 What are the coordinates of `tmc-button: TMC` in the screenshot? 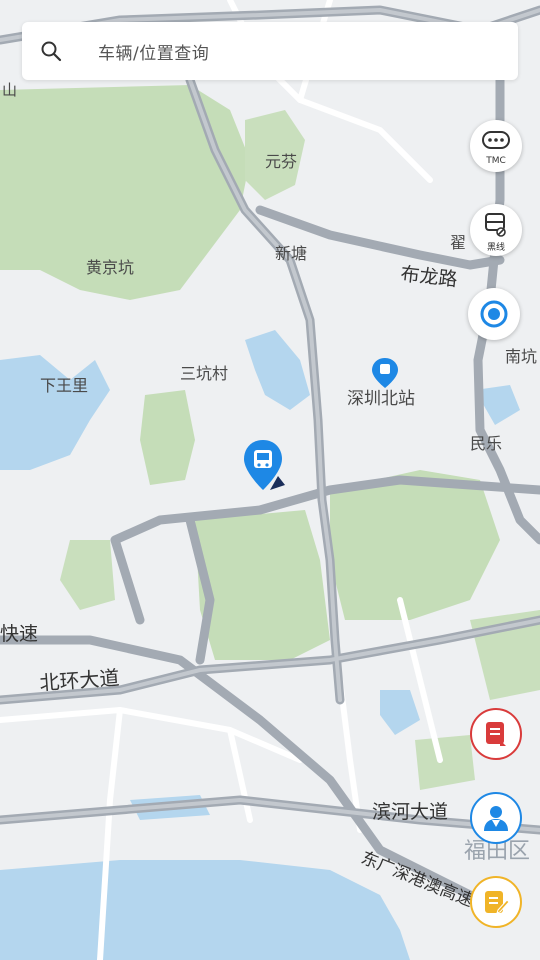 It's located at (496, 146).